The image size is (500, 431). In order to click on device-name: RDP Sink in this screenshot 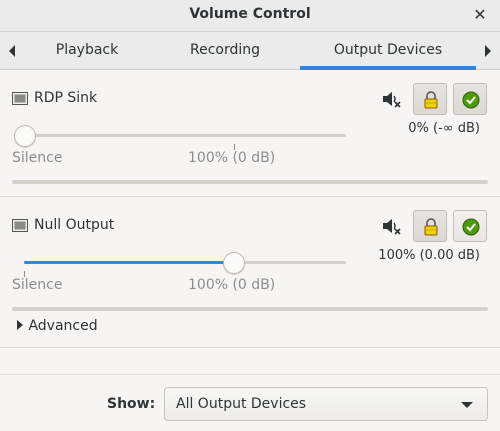, I will do `click(66, 98)`.